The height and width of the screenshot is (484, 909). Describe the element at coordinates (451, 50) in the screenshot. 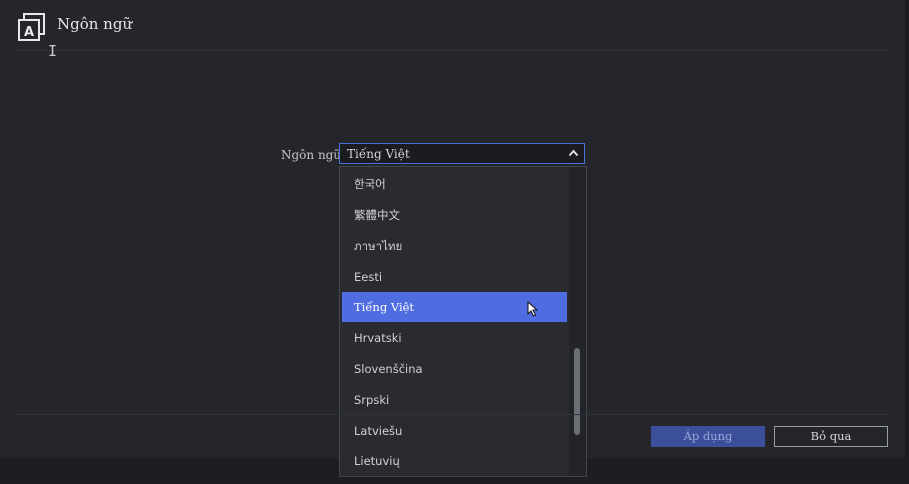

I see `header-divider` at that location.